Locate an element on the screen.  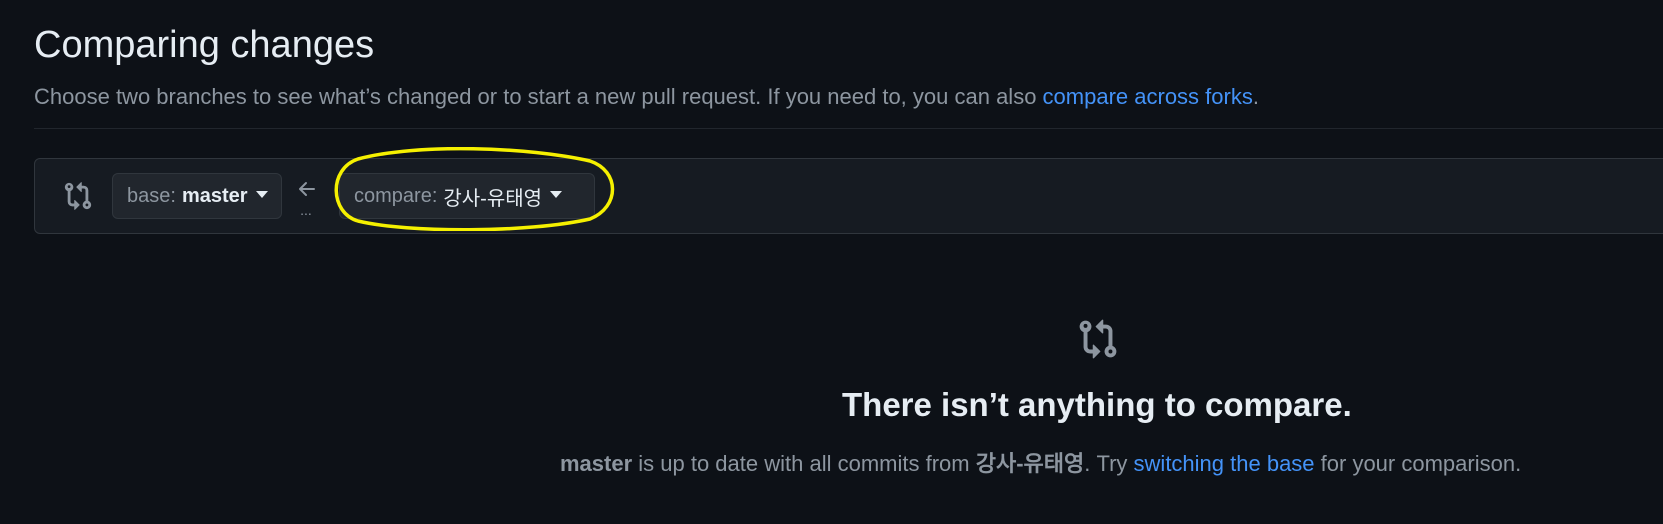
switching-the-base-link: switching the base is located at coordinates (1224, 463).